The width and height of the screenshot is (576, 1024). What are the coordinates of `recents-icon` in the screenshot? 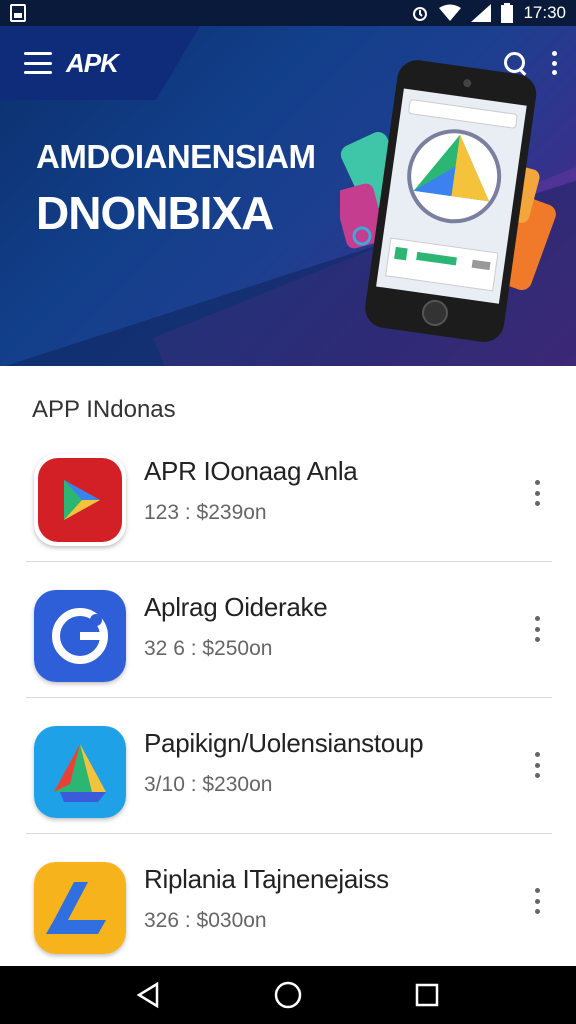 It's located at (427, 995).